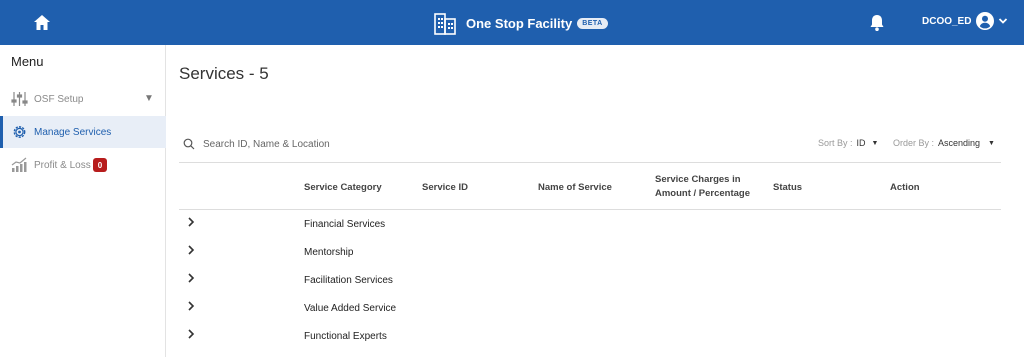 This screenshot has height=357, width=1024. What do you see at coordinates (835, 143) in the screenshot?
I see `sort-by-label: Sort By :` at bounding box center [835, 143].